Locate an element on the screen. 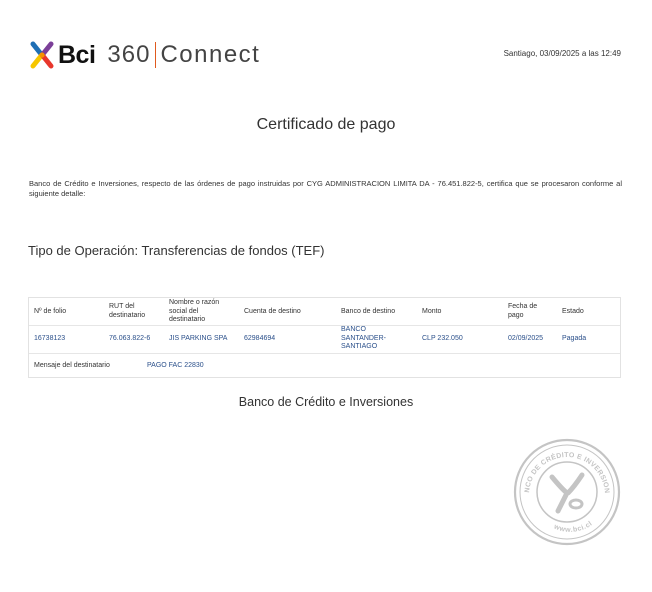  header-status: Estado is located at coordinates (573, 311).